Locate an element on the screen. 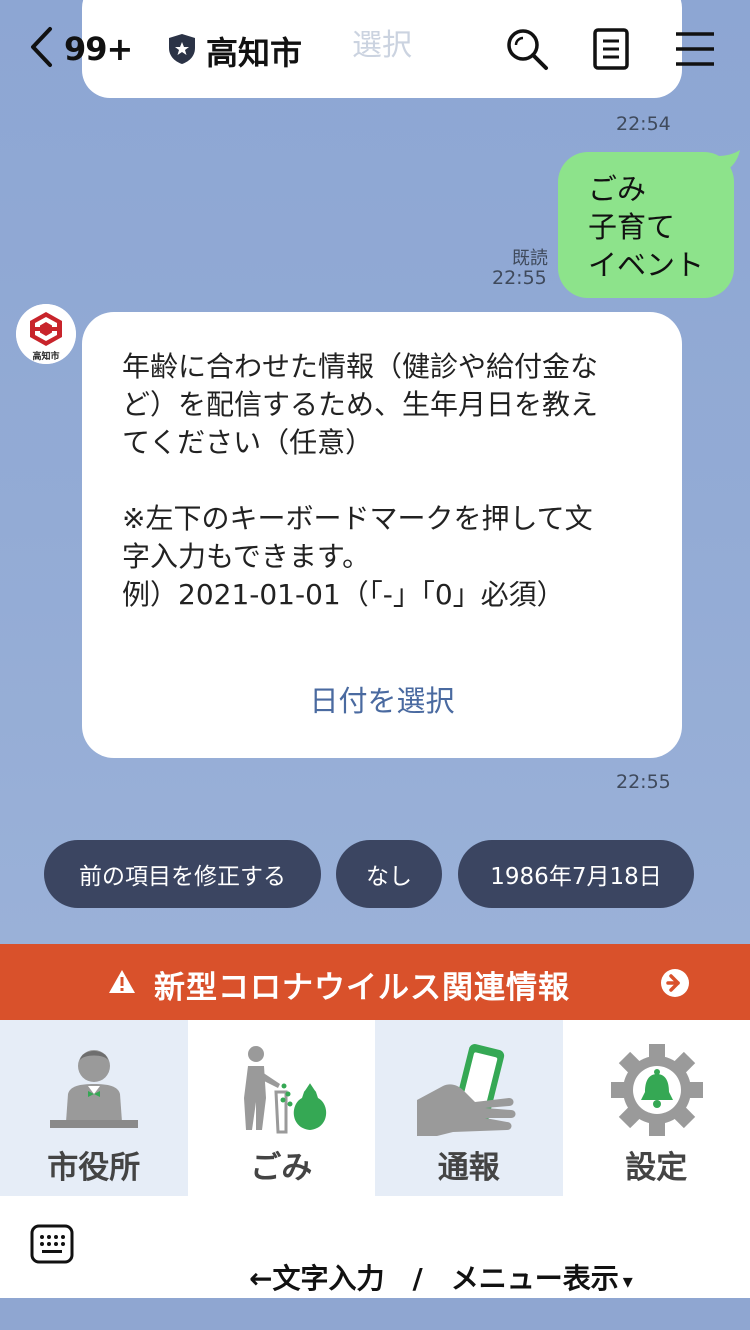  arrow-right-circle-icon is located at coordinates (675, 983).